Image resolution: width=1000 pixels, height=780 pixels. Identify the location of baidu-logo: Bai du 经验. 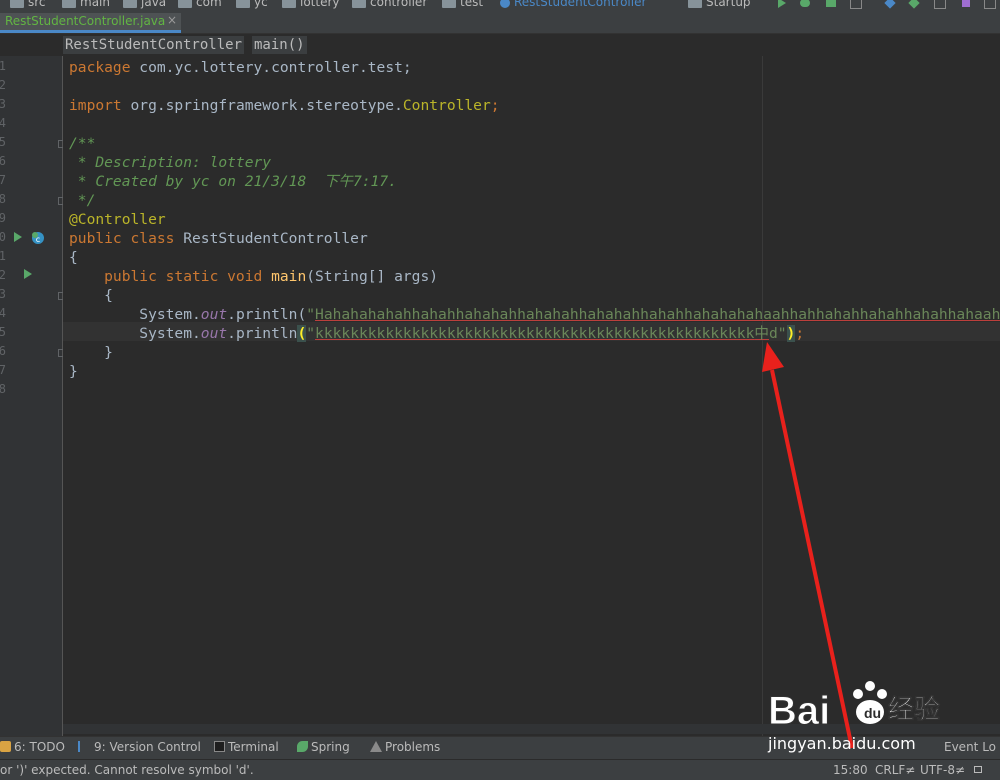
(854, 707).